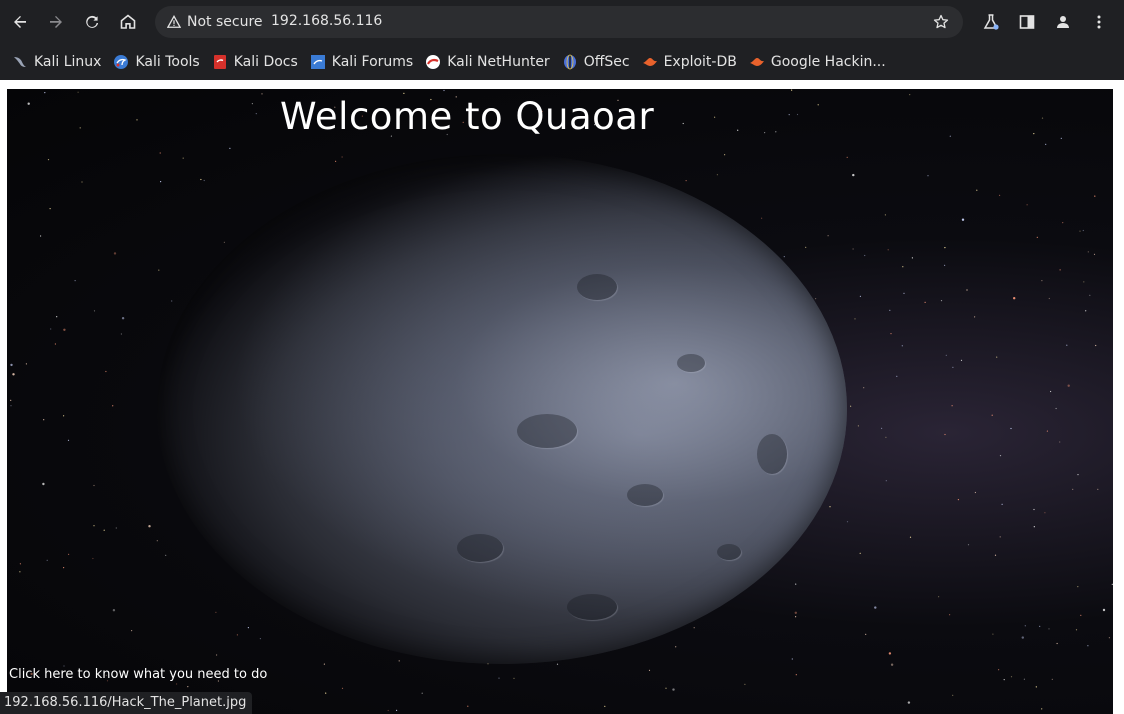 The height and width of the screenshot is (714, 1124). Describe the element at coordinates (363, 62) in the screenshot. I see `bookmark-kali-forums: Kali Forums` at that location.